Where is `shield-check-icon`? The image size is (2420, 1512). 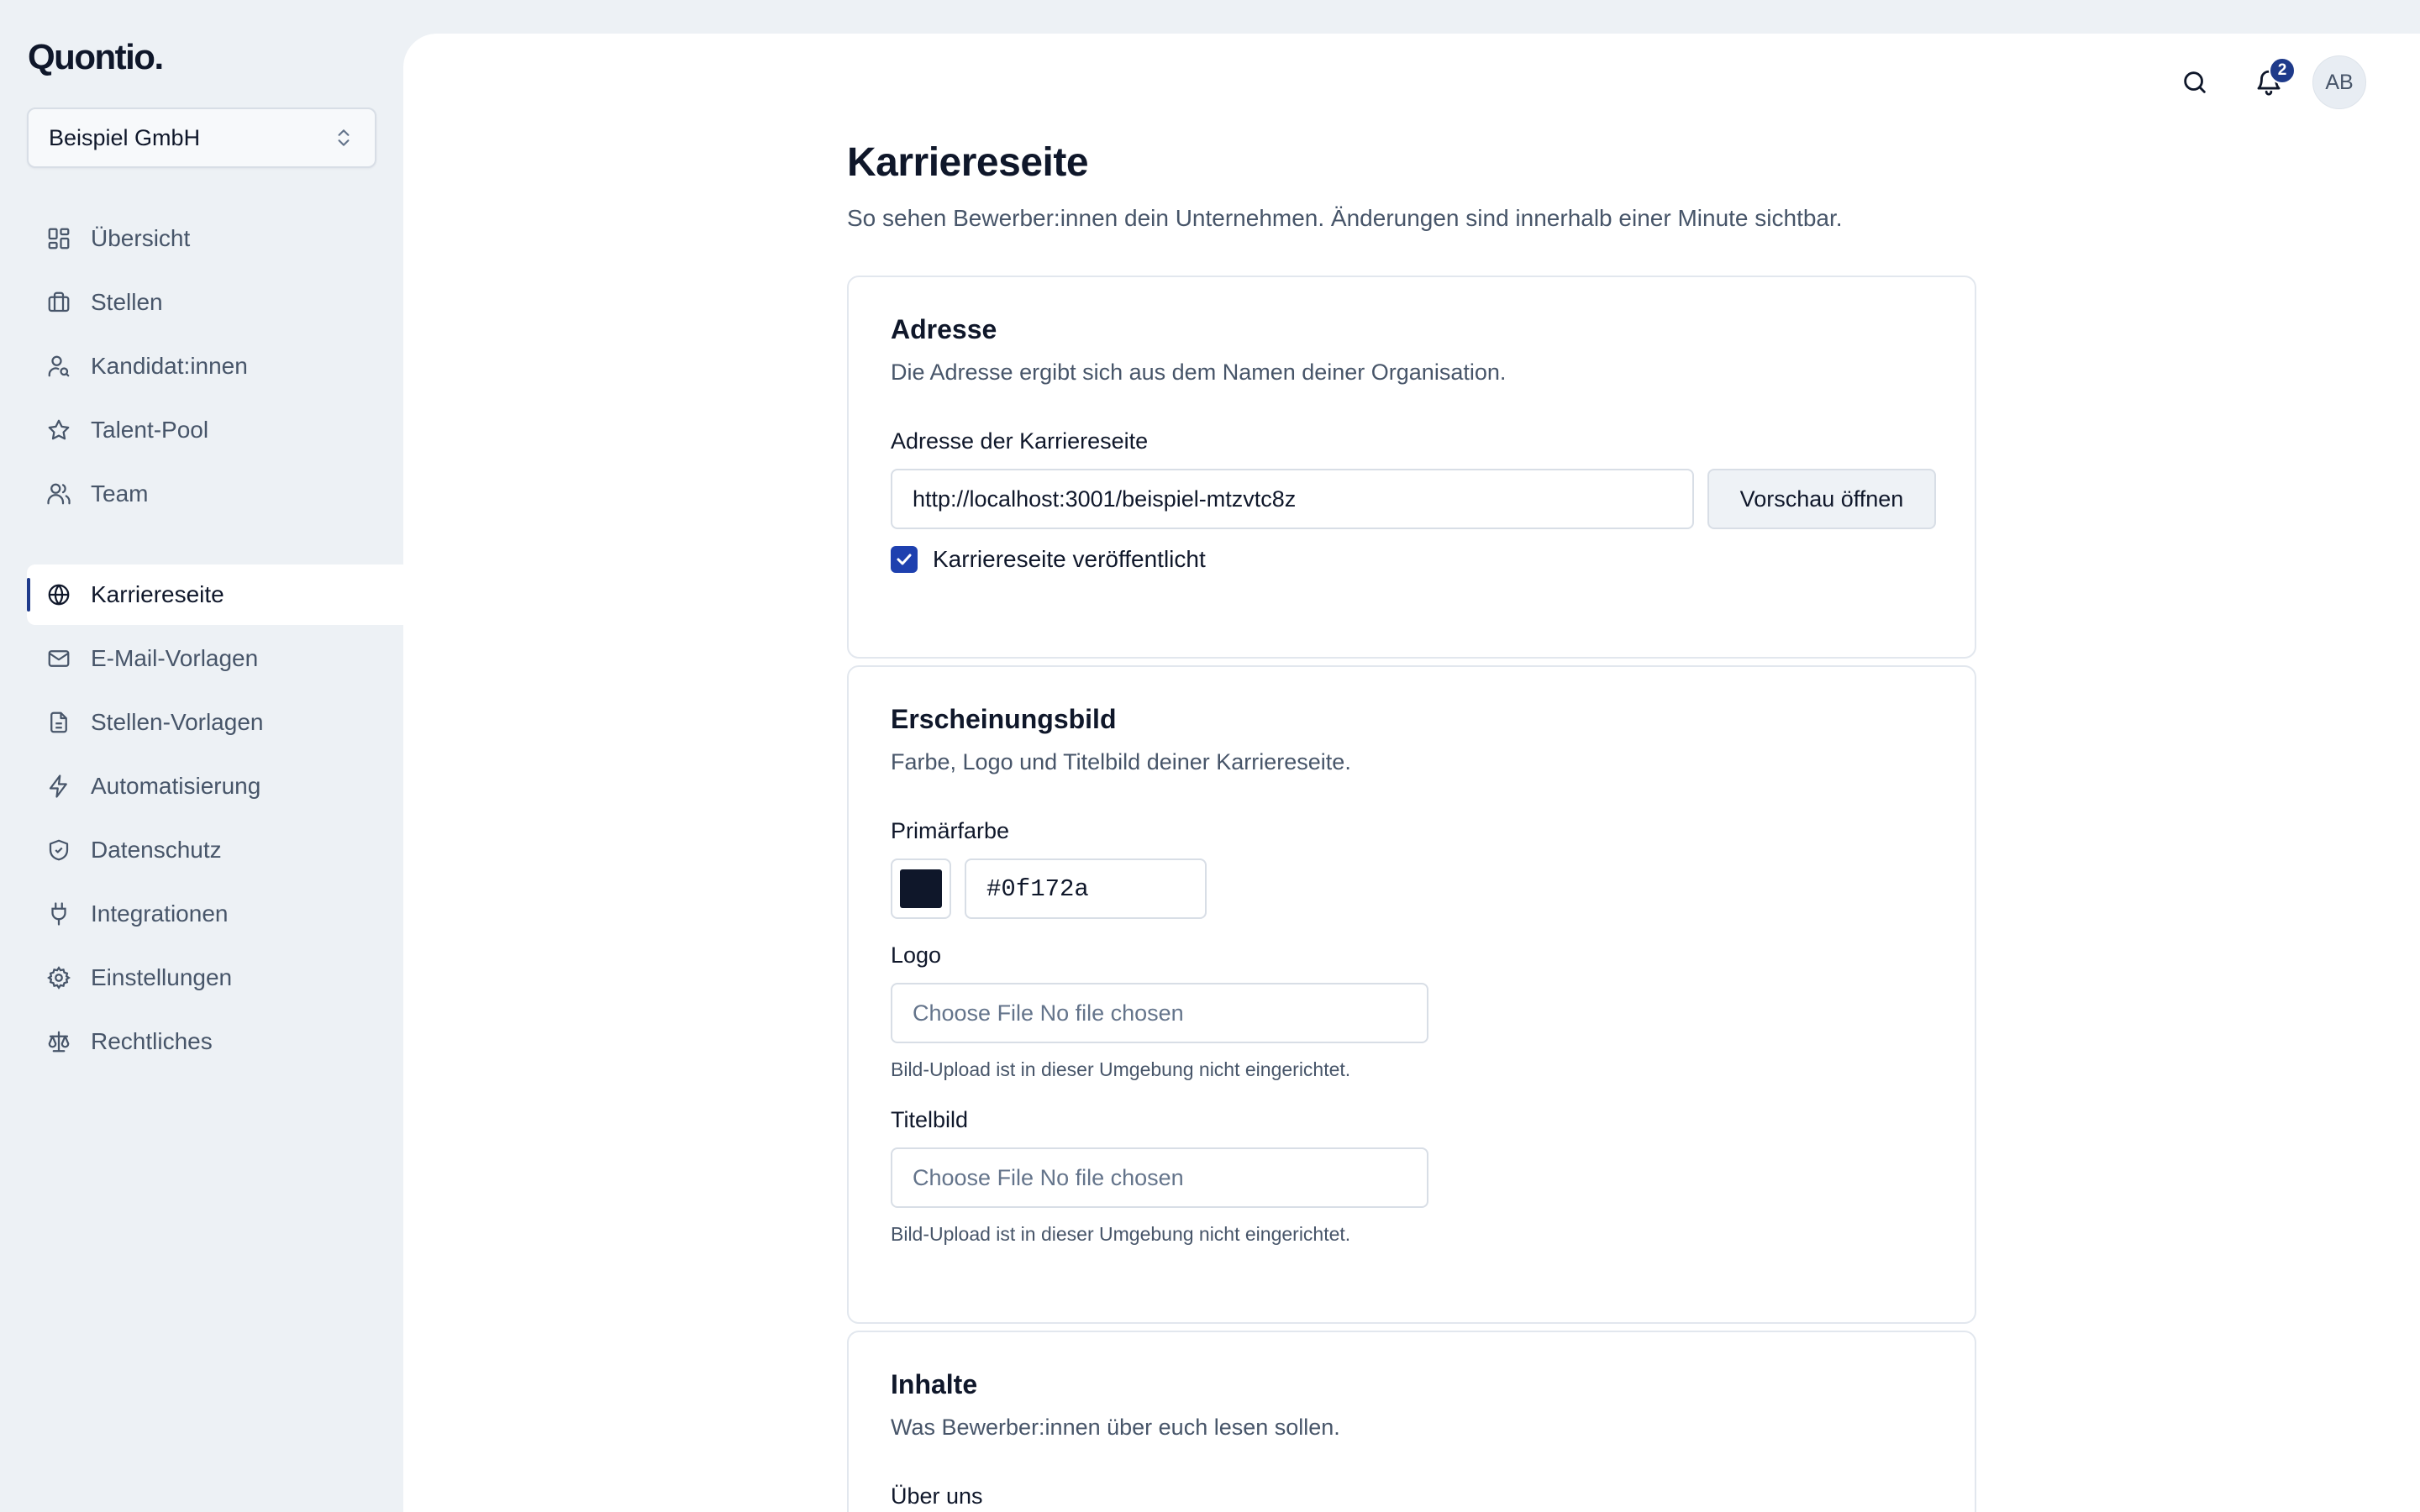
shield-check-icon is located at coordinates (58, 850).